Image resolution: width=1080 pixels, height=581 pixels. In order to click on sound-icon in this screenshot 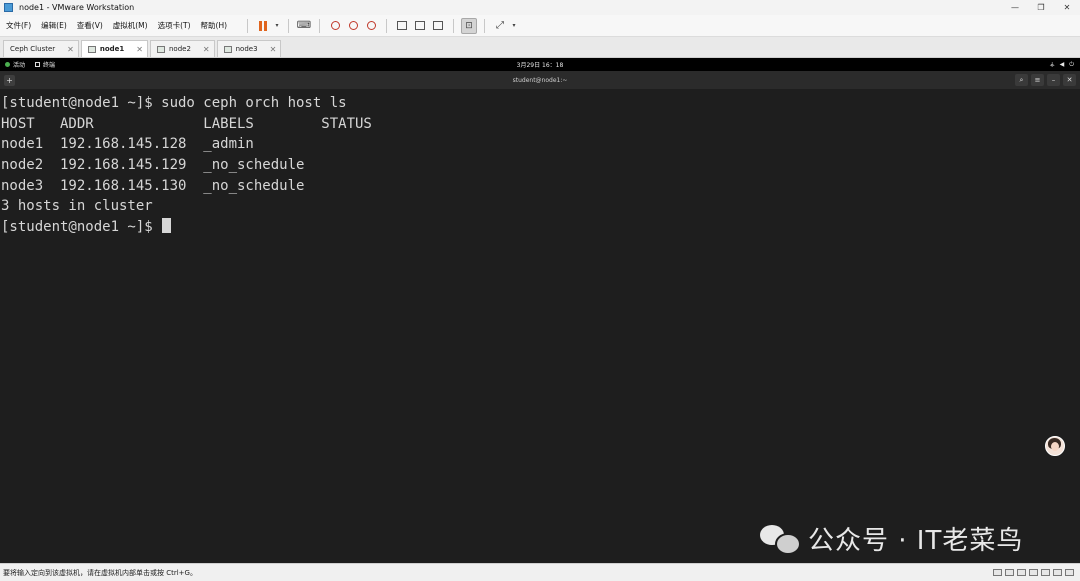, I will do `click(1045, 572)`.